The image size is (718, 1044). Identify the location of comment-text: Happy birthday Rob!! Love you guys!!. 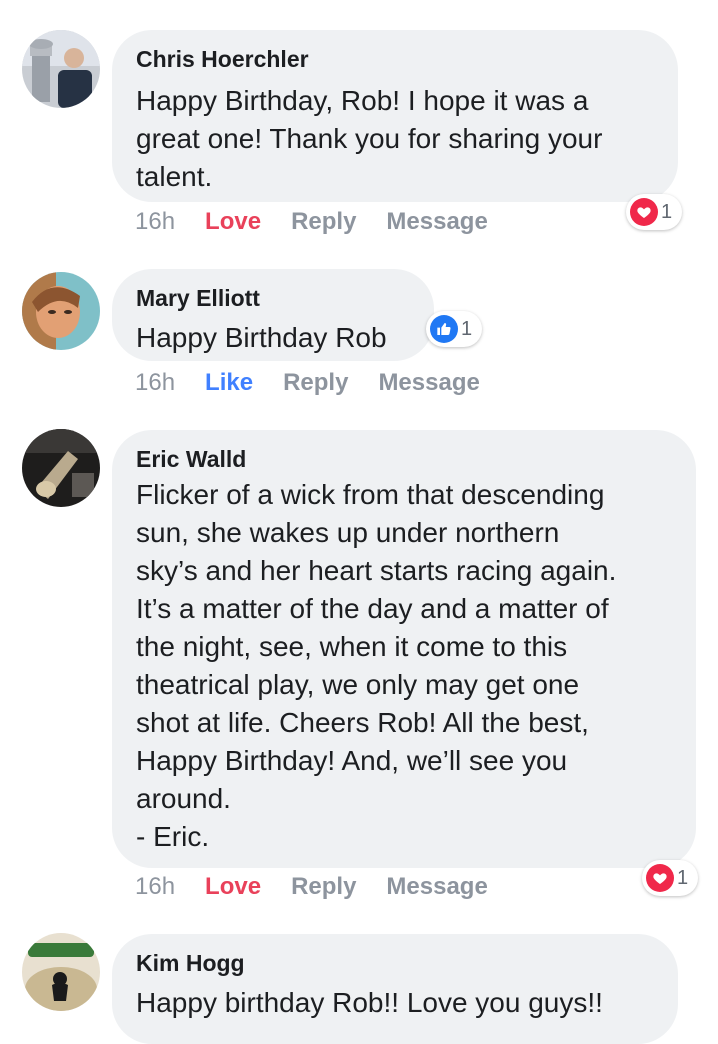
(369, 1002).